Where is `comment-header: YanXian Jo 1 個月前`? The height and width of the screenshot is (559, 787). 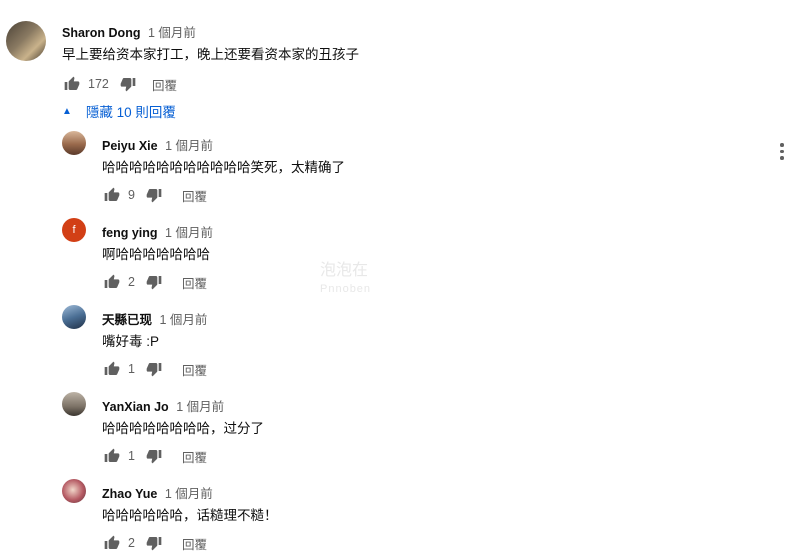
comment-header: YanXian Jo 1 個月前 is located at coordinates (163, 405).